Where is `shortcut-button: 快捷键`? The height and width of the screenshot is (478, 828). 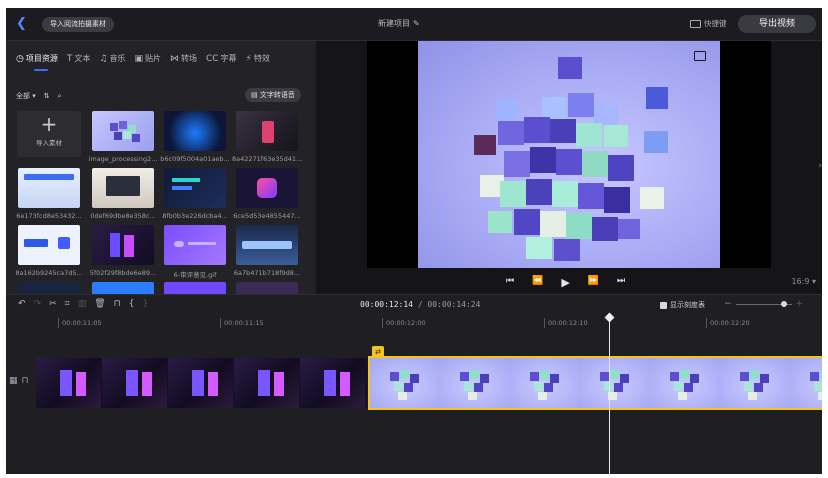 shortcut-button: 快捷键 is located at coordinates (708, 23).